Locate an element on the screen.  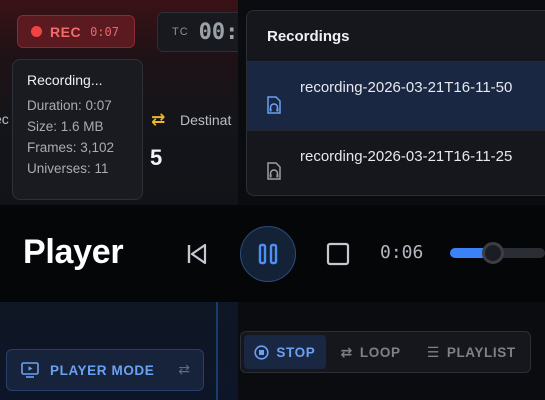
pause-icon is located at coordinates (268, 254).